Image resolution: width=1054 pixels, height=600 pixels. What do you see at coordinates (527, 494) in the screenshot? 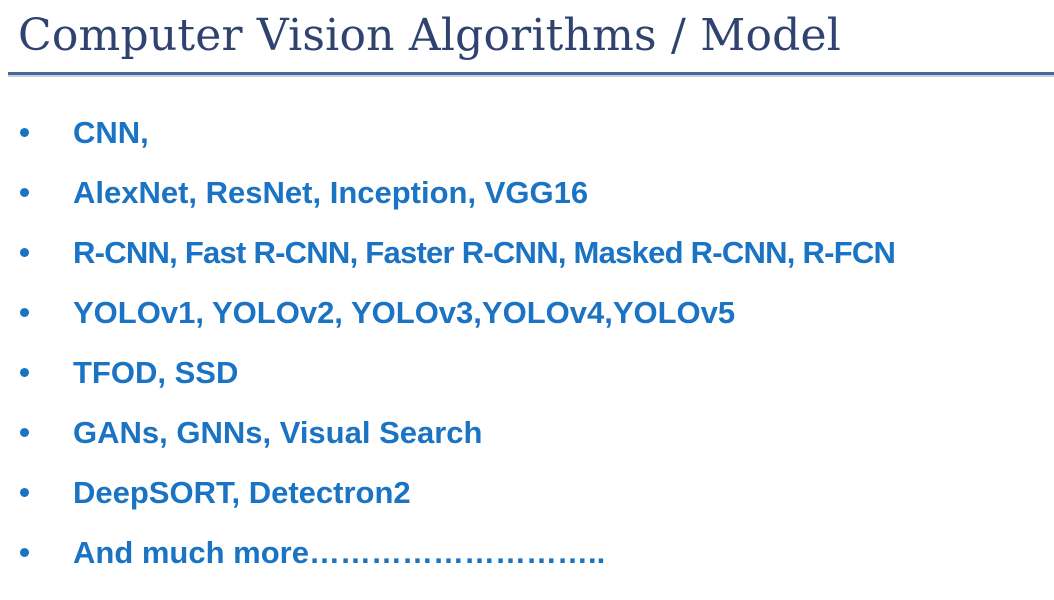
I see `bullet-item-tracking-detection: DeepSORT, Detectron2` at bounding box center [527, 494].